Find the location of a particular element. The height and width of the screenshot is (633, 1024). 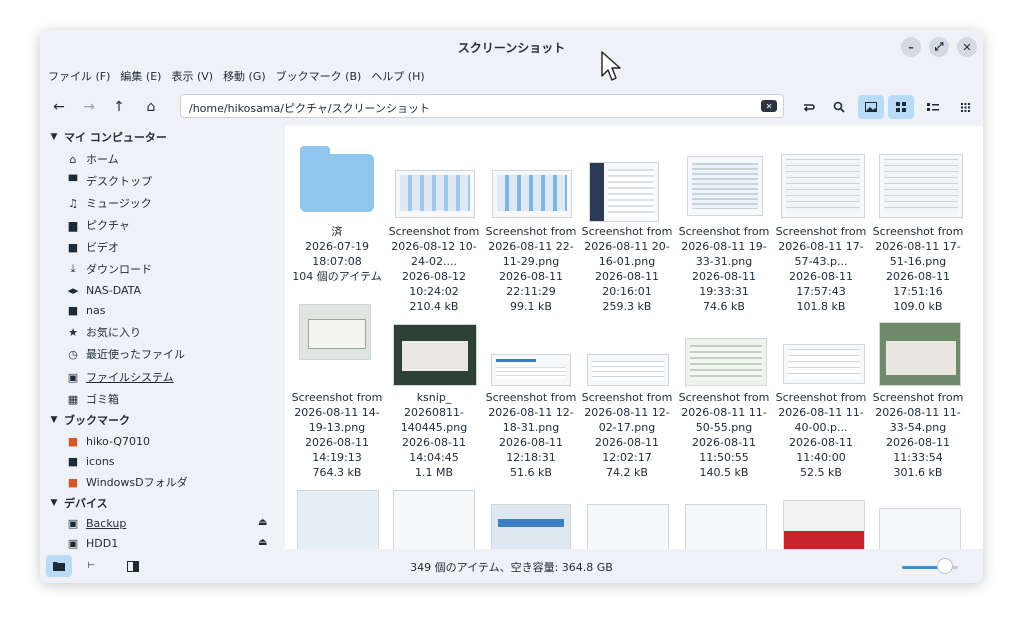

sidebar-item-music: ♫ ミュージック is located at coordinates (109, 203).